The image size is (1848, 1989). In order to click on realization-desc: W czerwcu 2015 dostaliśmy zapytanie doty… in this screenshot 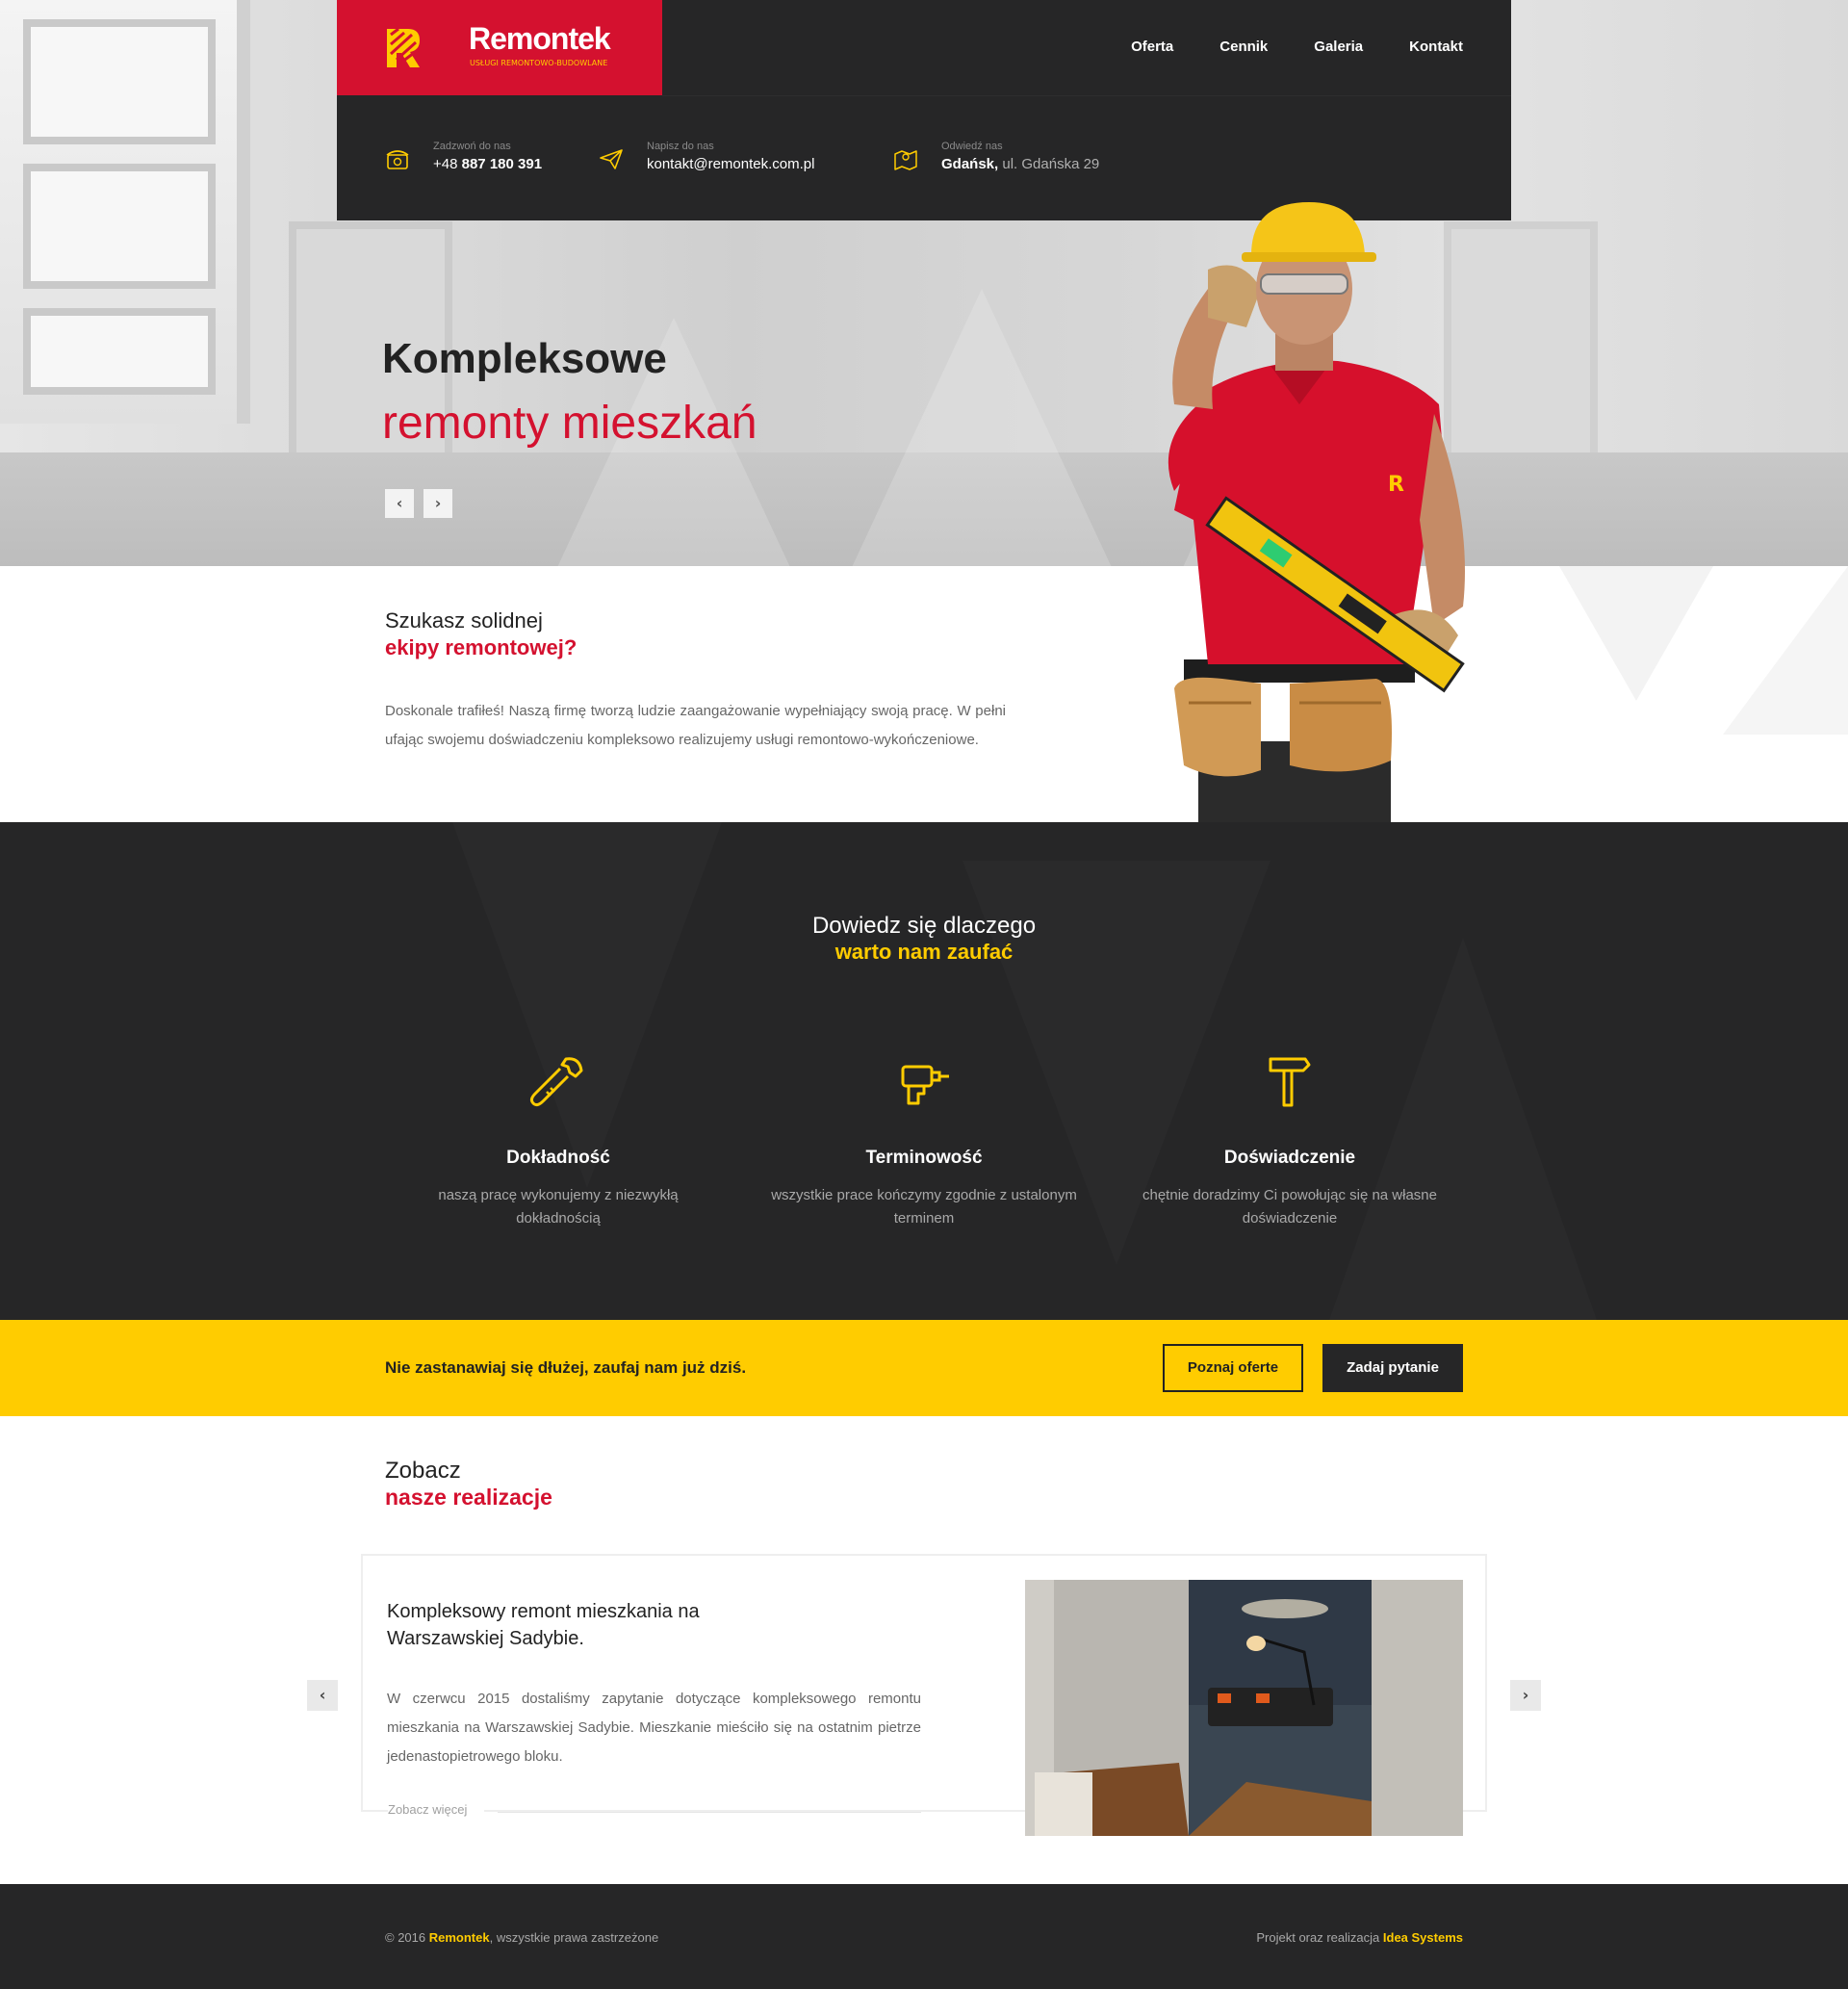, I will do `click(654, 1728)`.